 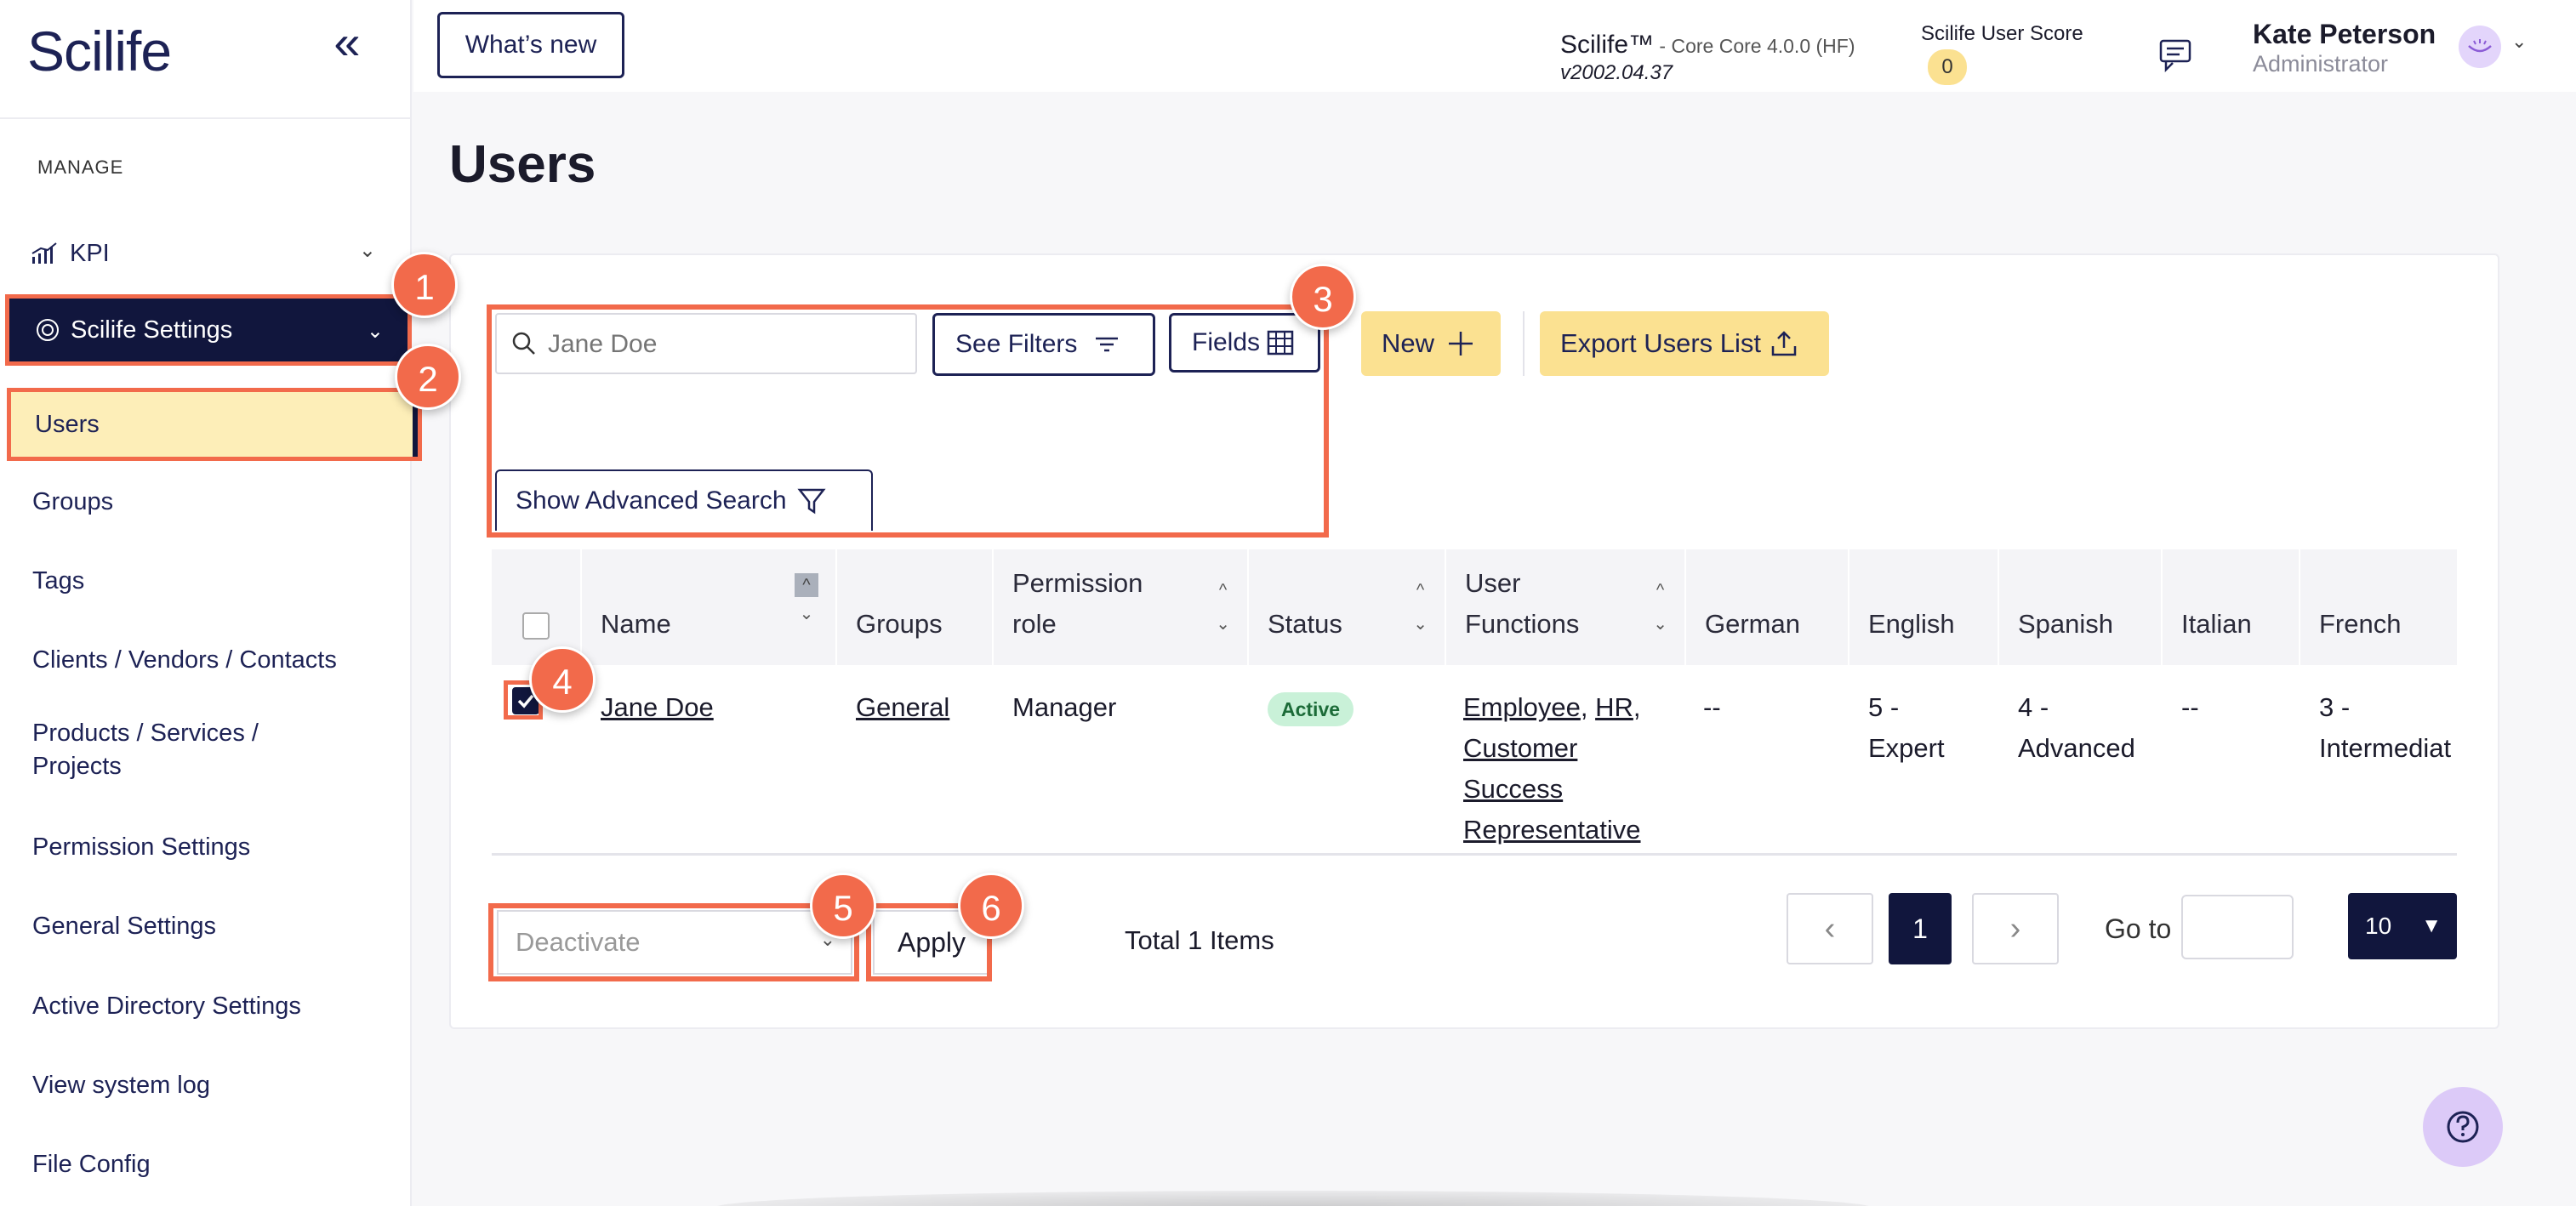 I want to click on status-badge: Active, so click(x=1311, y=709).